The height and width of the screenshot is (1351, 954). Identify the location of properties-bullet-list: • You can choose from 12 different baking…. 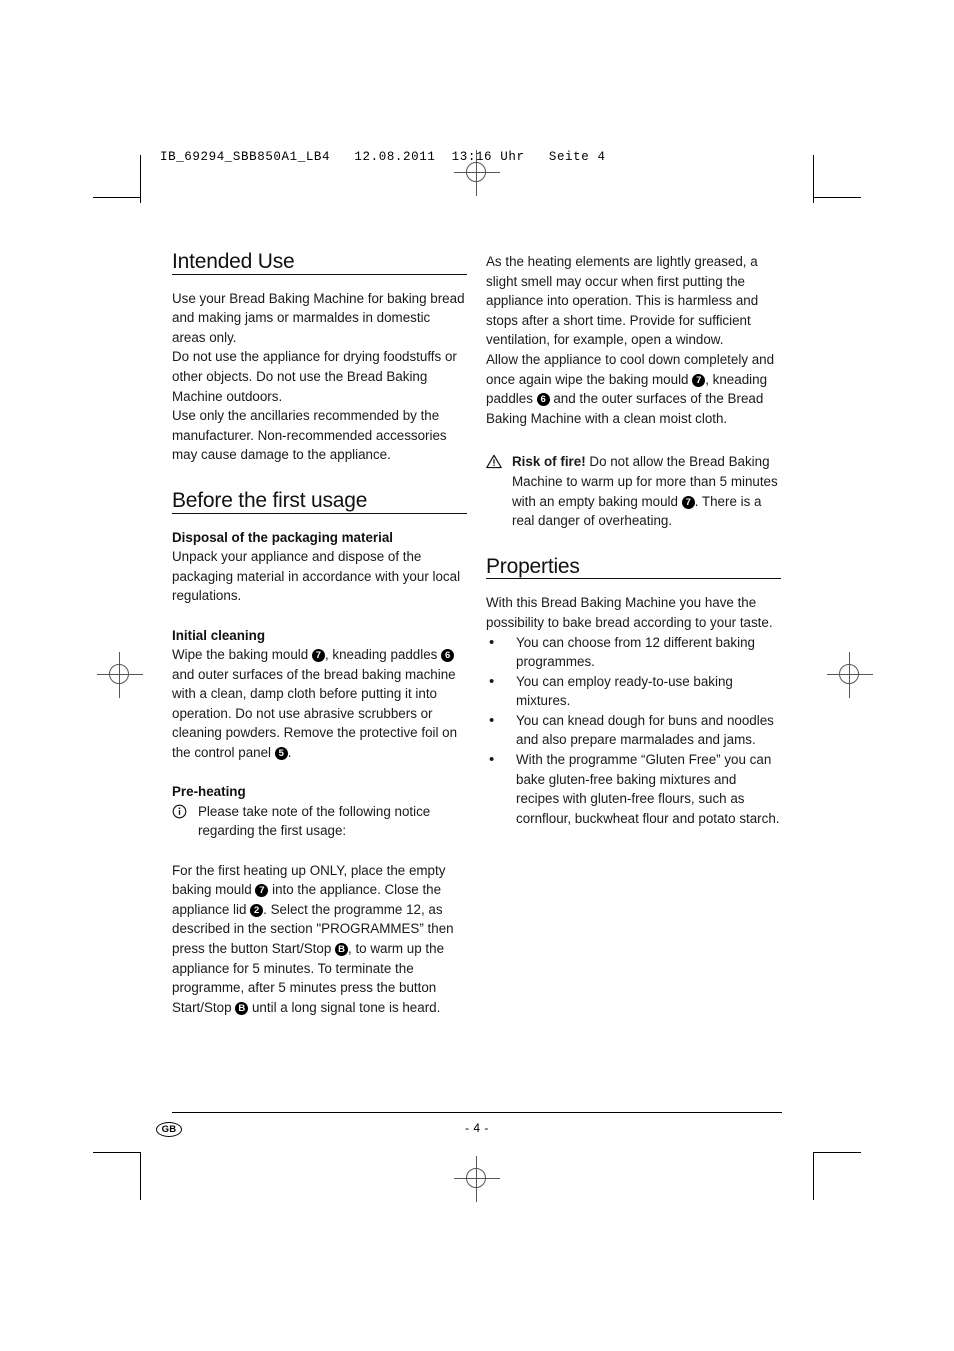
(633, 731).